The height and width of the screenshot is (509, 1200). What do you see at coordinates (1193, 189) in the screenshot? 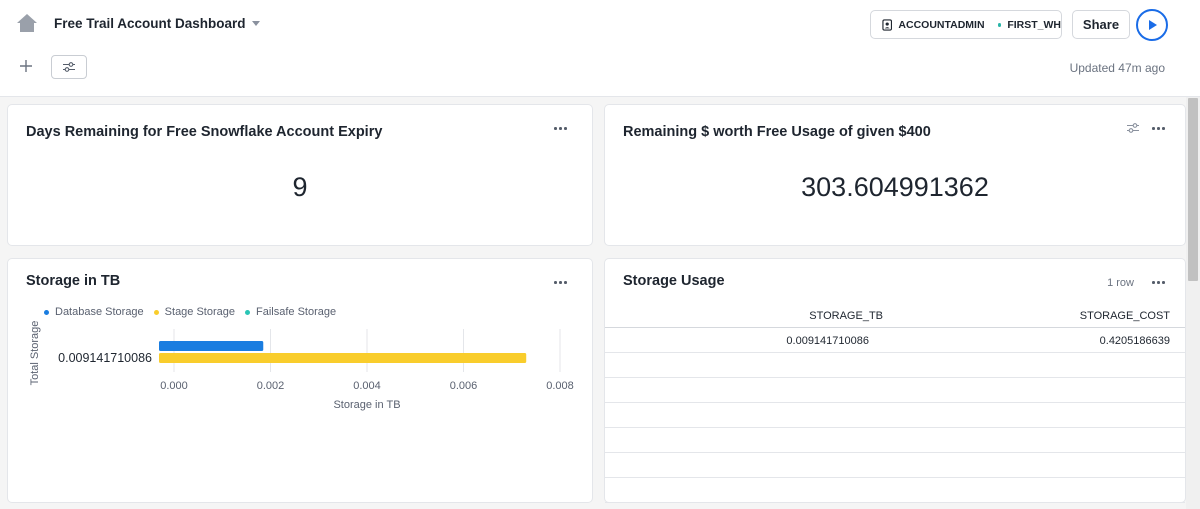
I see `scrollbar-thumb` at bounding box center [1193, 189].